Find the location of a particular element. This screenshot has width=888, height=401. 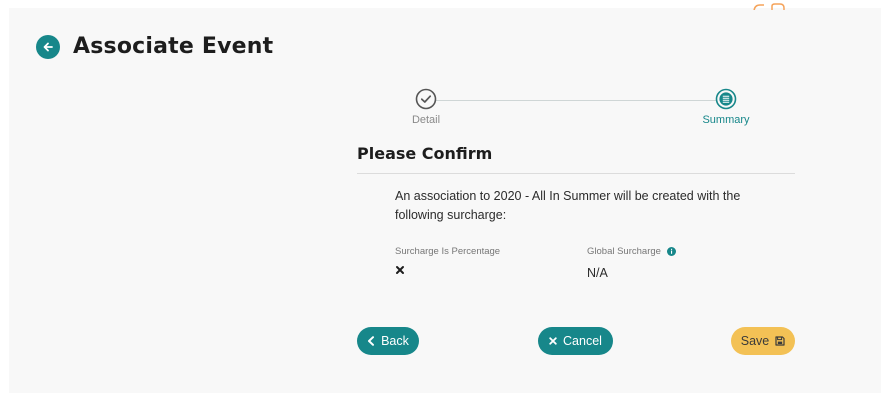

stepper-line is located at coordinates (576, 100).